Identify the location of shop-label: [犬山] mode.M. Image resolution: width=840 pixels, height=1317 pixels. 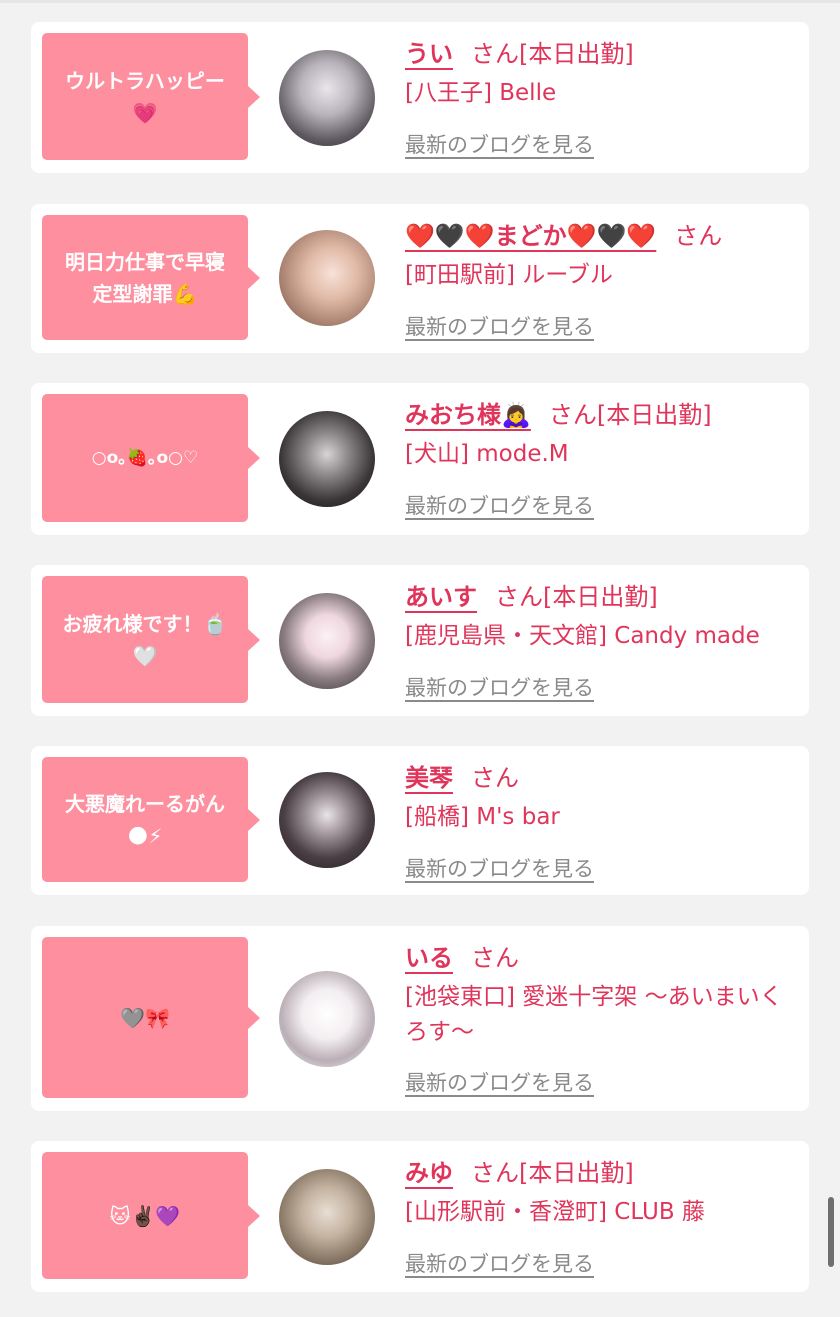
(487, 454).